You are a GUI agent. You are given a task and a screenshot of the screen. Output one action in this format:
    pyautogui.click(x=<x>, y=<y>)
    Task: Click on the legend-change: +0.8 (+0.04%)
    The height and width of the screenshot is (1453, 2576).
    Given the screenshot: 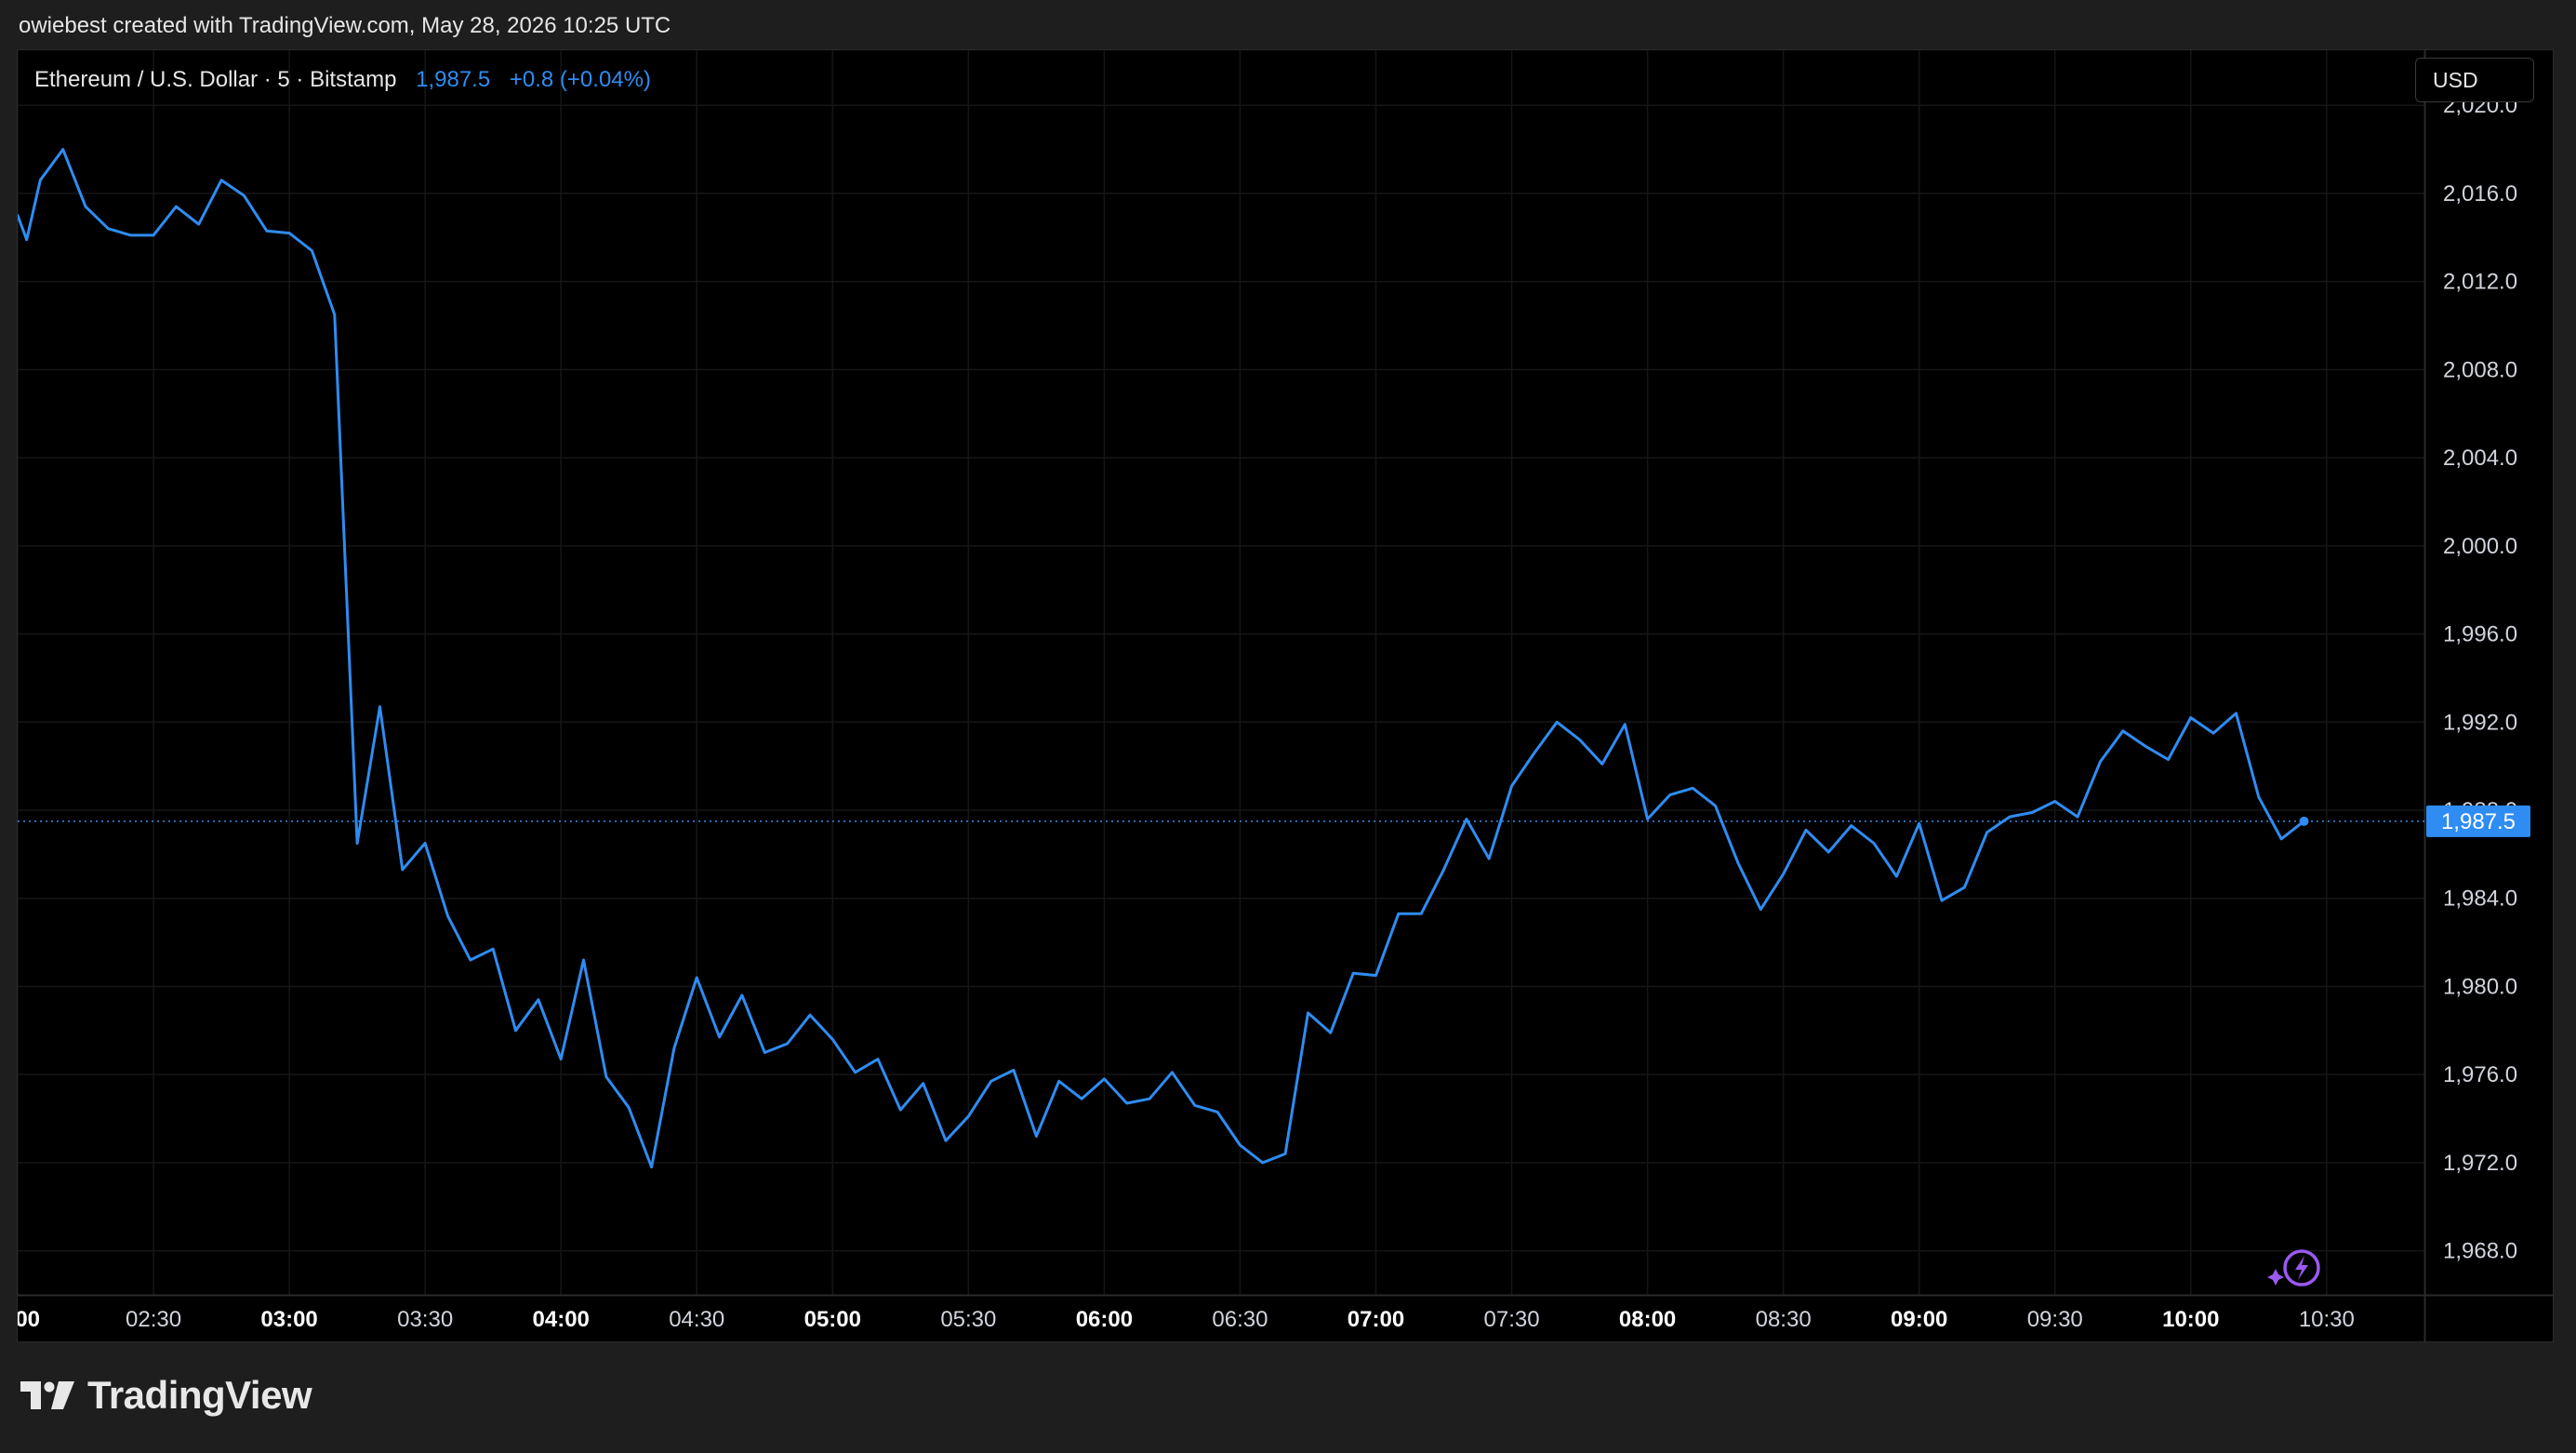 What is the action you would take?
    pyautogui.click(x=580, y=79)
    